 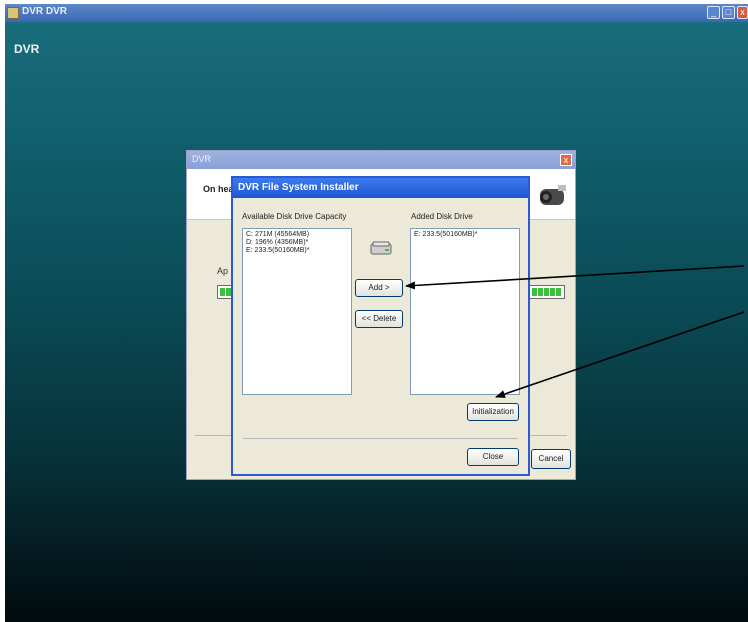 What do you see at coordinates (218, 189) in the screenshot?
I see `background-dialog-header-text: On hea` at bounding box center [218, 189].